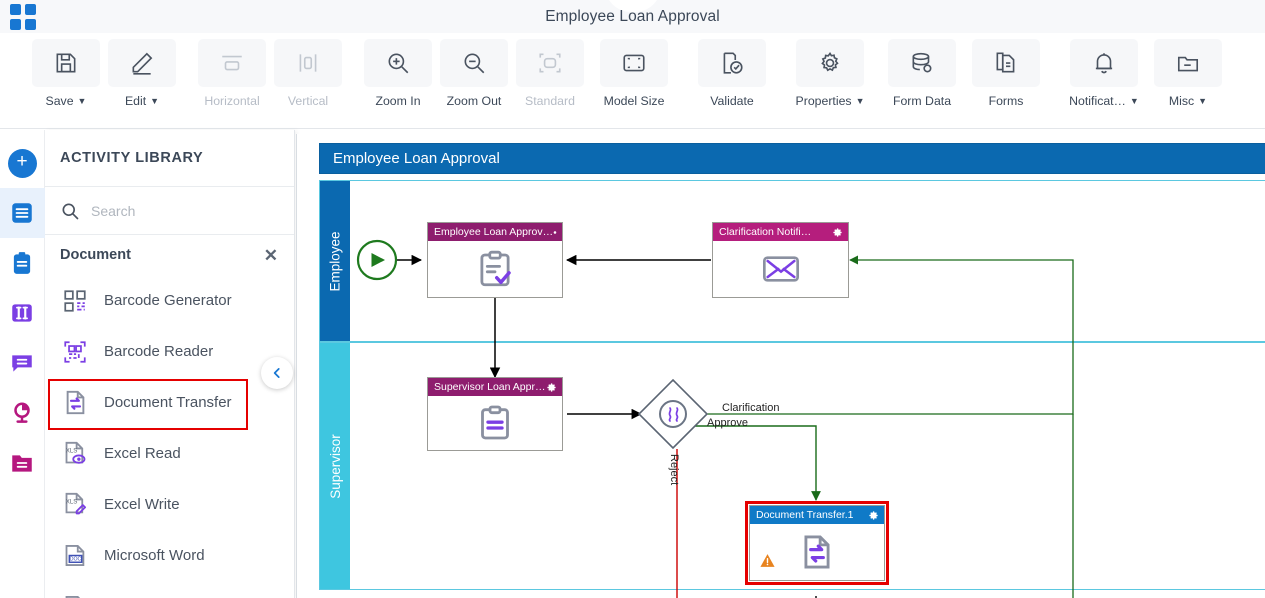 This screenshot has height=598, width=1265. What do you see at coordinates (727, 423) in the screenshot?
I see `edge-label-approve: Approve` at bounding box center [727, 423].